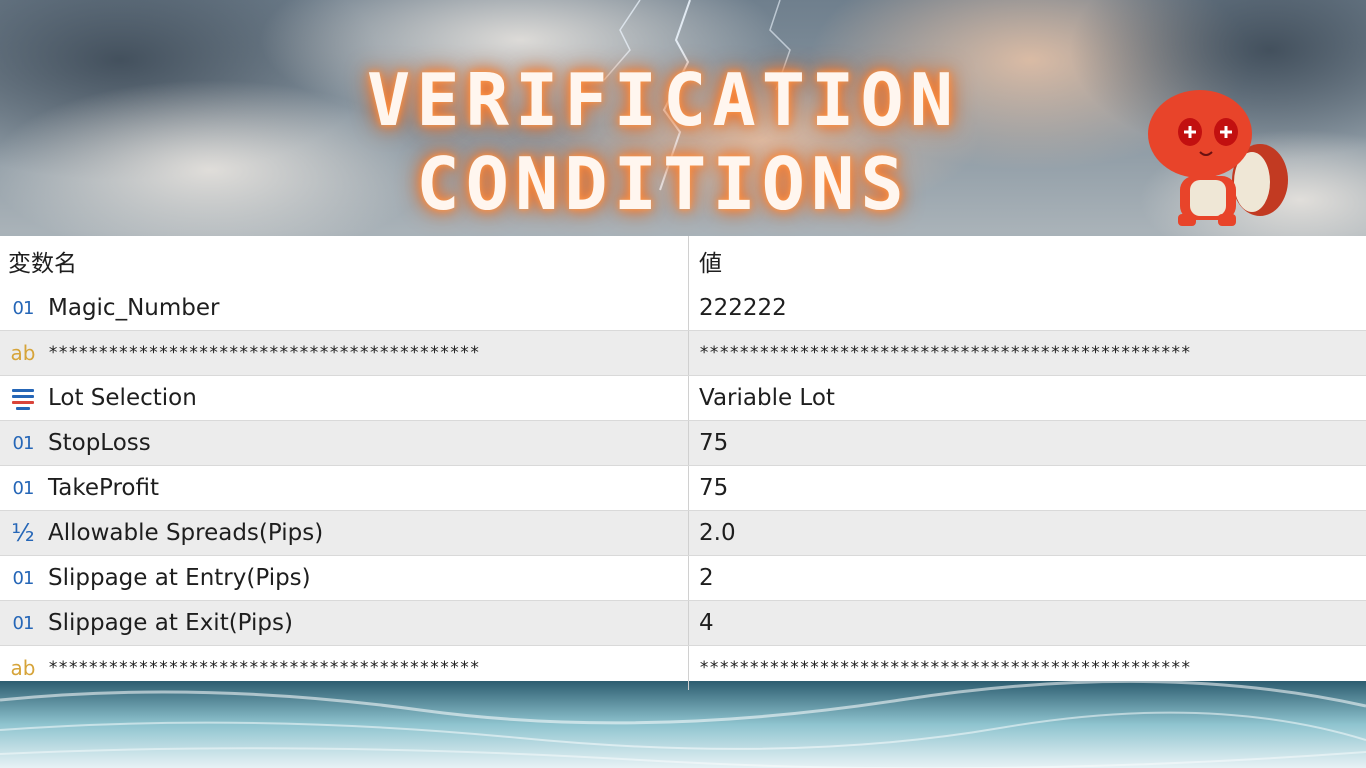 This screenshot has width=1366, height=768. I want to click on param-name: Slippage at Entry(Pips), so click(179, 578).